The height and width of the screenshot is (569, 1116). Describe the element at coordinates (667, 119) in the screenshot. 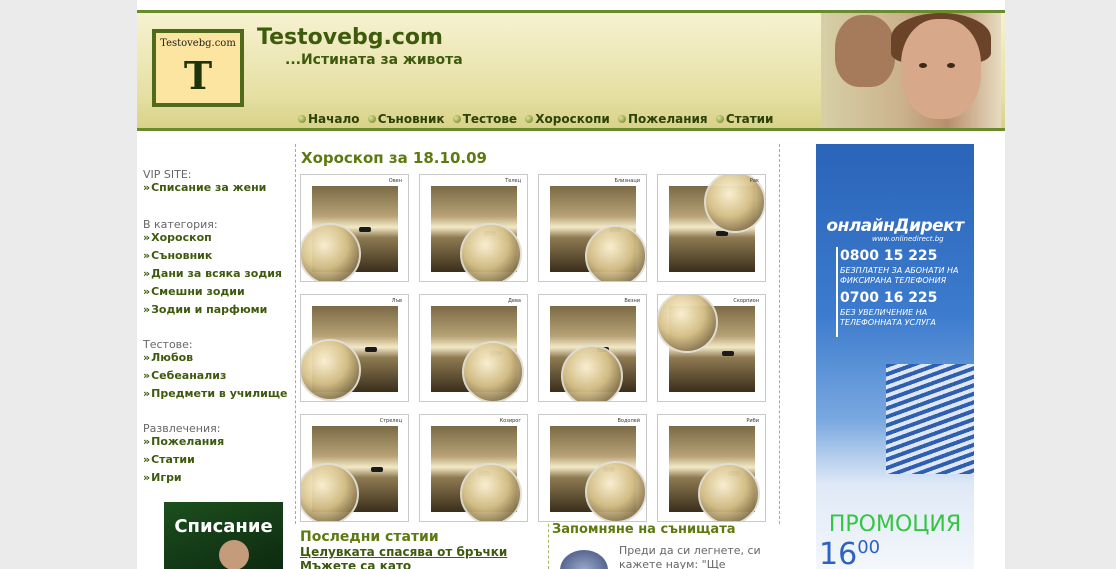

I see `nav-label: Пожелания` at that location.